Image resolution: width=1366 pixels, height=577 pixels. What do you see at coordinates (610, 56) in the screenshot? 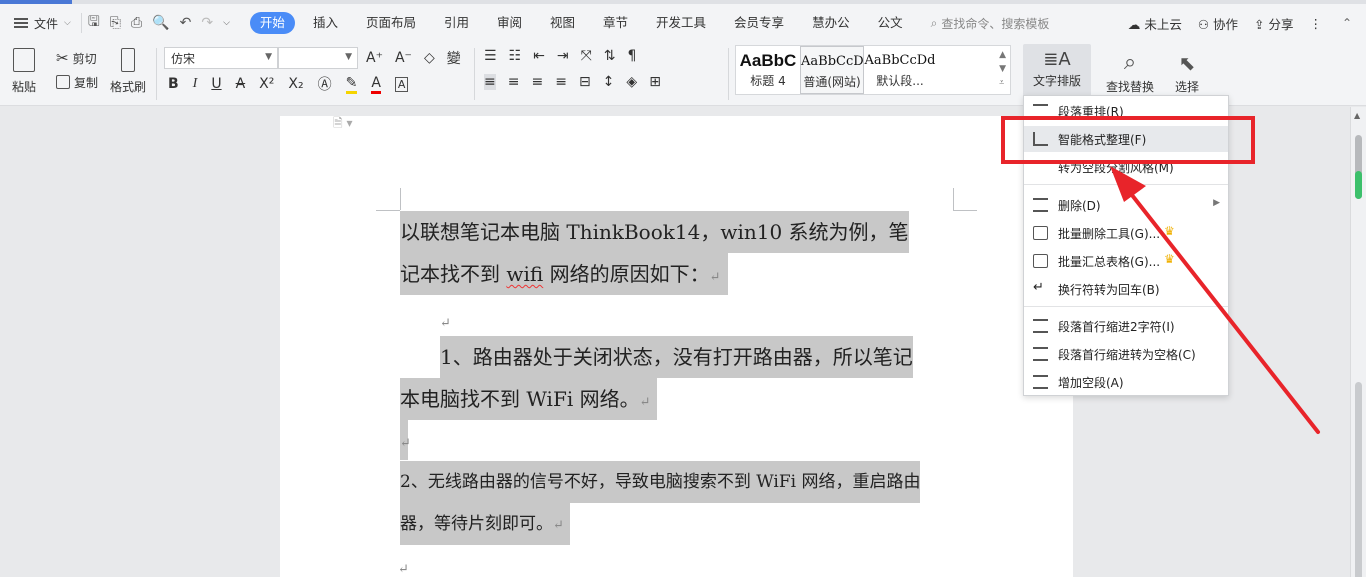
I see `sort-icon: ⇅` at bounding box center [610, 56].